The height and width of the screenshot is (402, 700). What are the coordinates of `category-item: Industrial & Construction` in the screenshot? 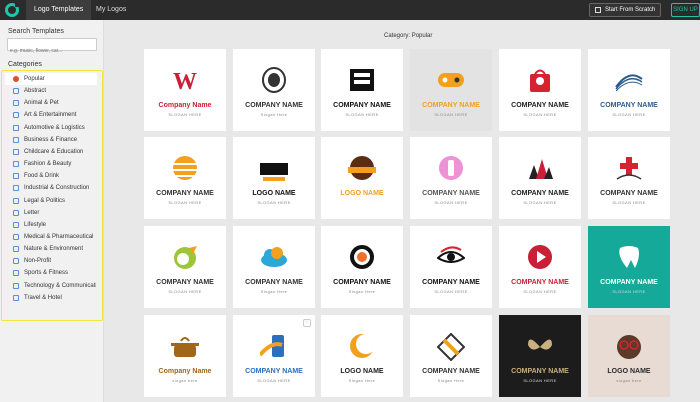 It's located at (53, 188).